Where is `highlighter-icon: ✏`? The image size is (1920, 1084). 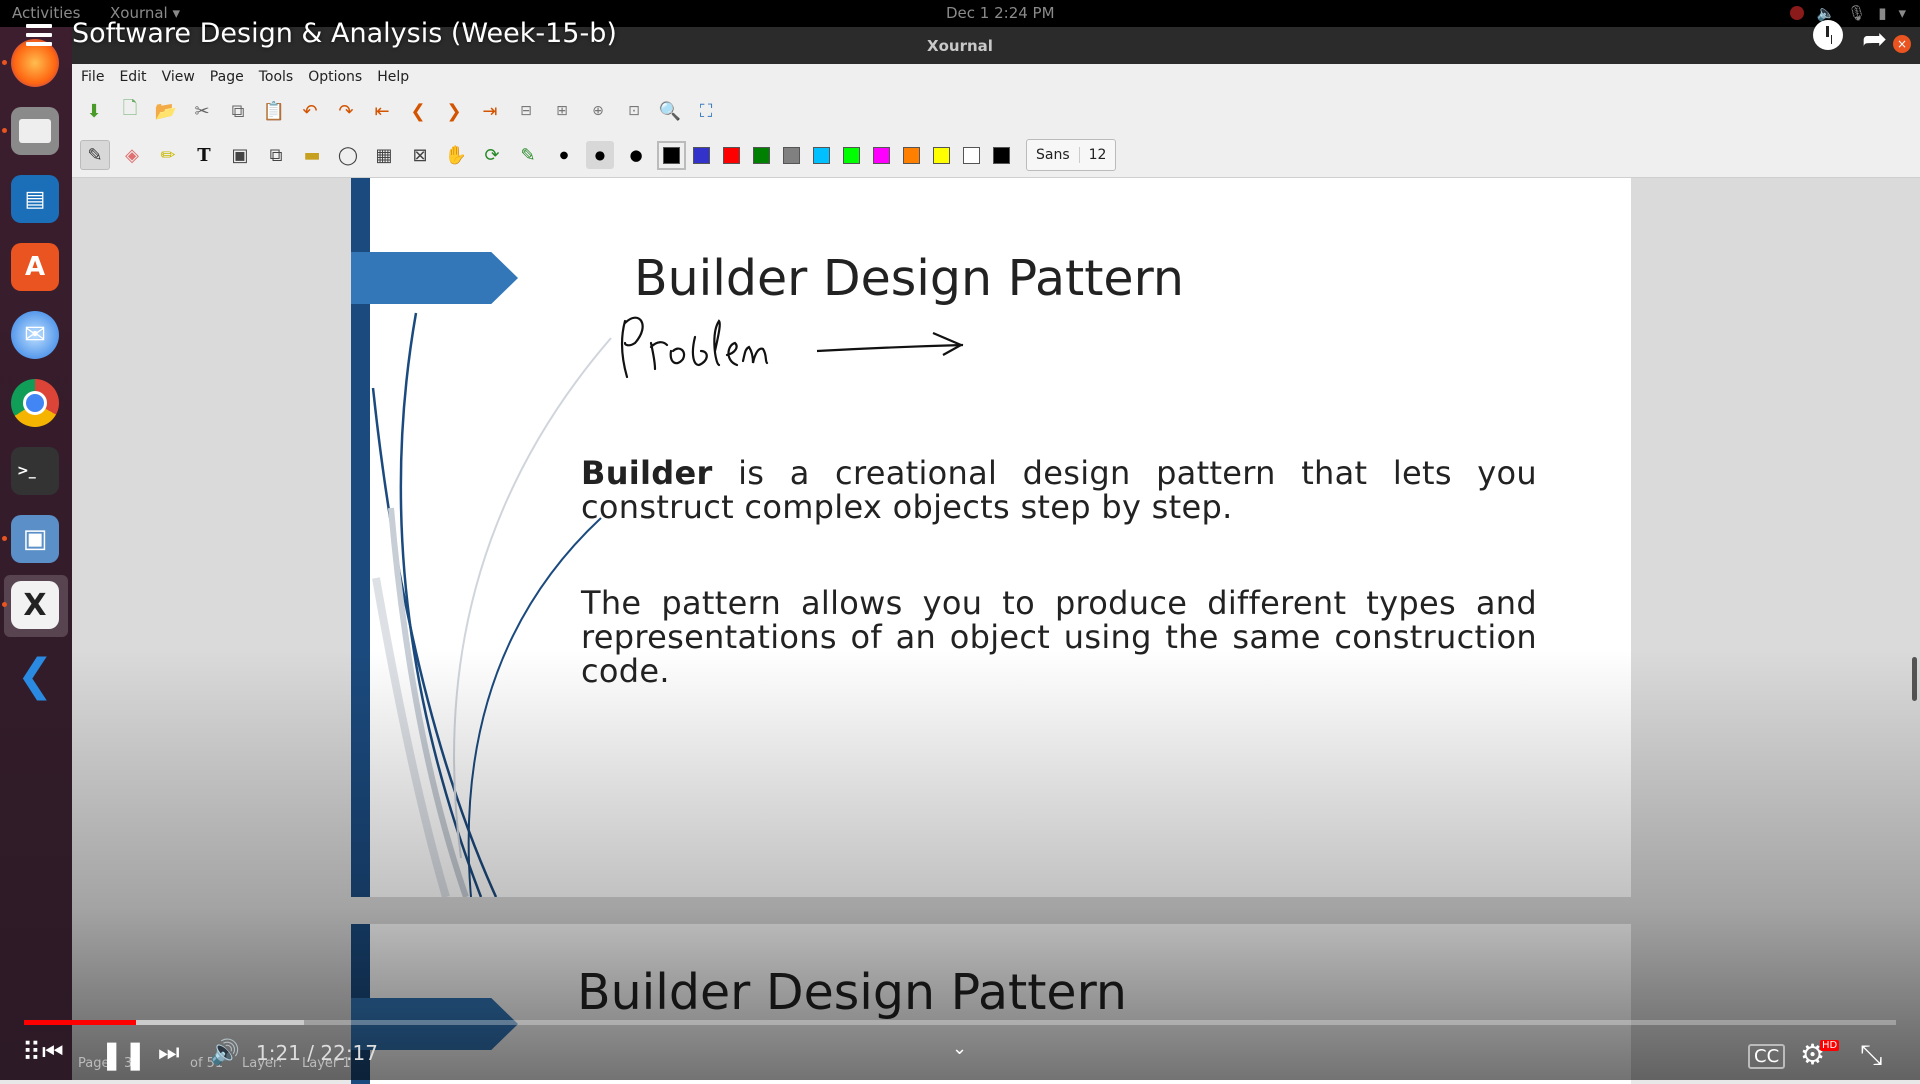
highlighter-icon: ✏ is located at coordinates (168, 155).